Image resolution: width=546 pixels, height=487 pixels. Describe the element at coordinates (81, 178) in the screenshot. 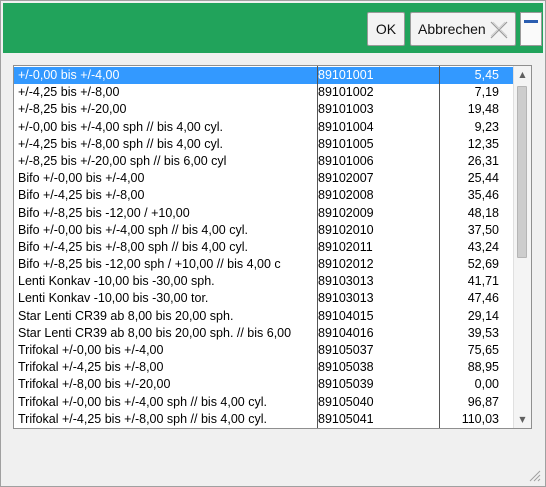

I see `item-description: Bifo +/-0,00 bis +/-4,00` at that location.